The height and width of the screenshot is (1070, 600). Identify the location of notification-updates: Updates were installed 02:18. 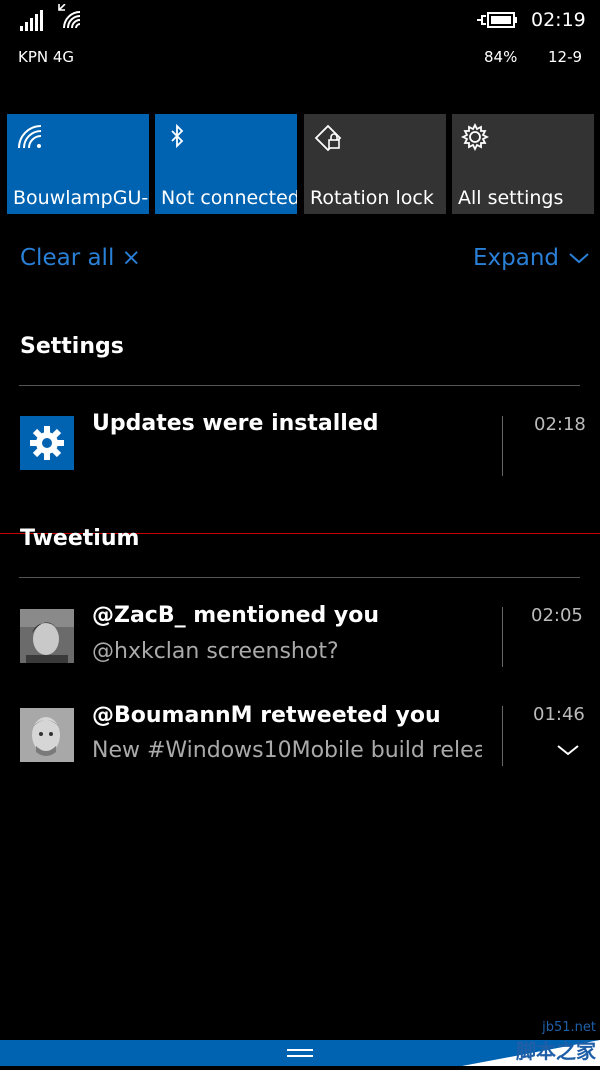
(300, 440).